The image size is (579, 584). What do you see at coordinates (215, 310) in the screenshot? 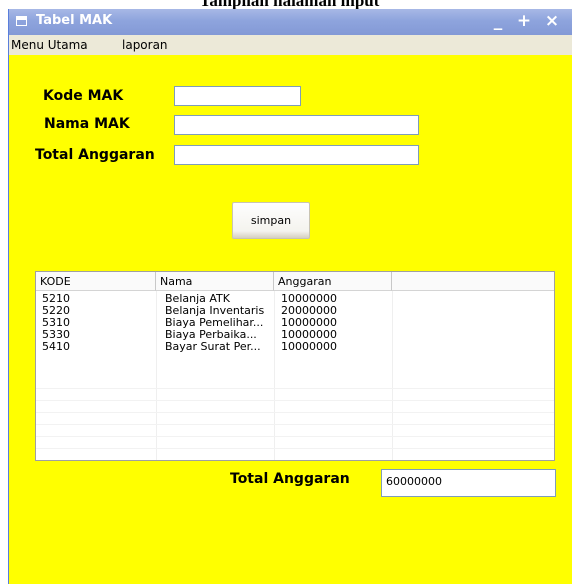
I see `cell-nama: Belanja Inventaris` at bounding box center [215, 310].